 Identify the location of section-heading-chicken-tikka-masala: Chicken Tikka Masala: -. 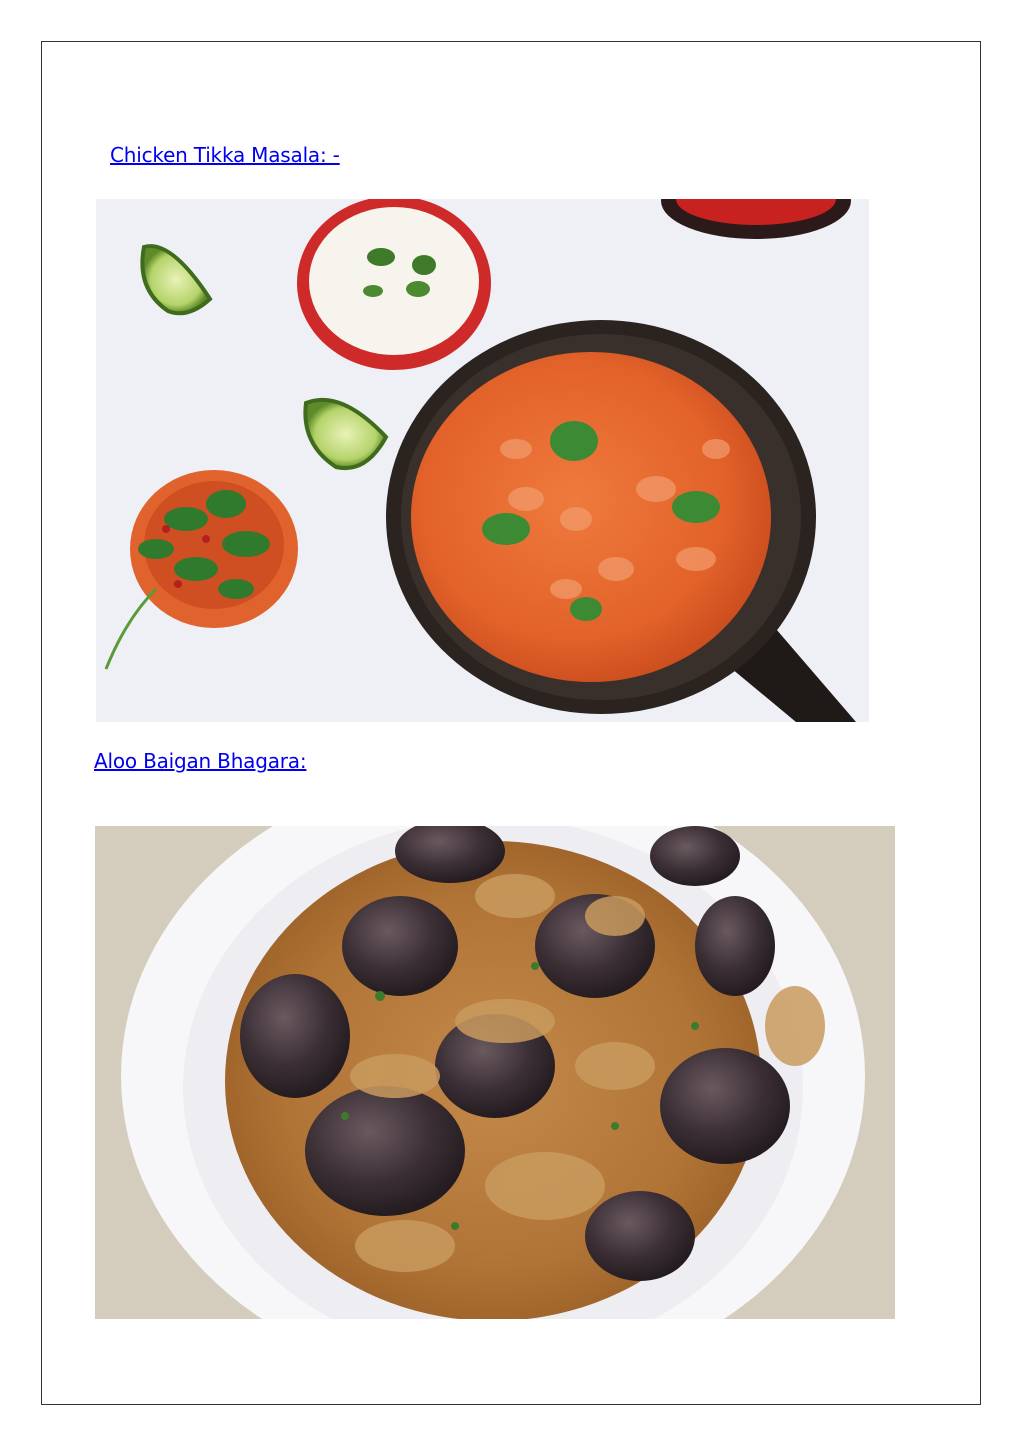
(225, 155).